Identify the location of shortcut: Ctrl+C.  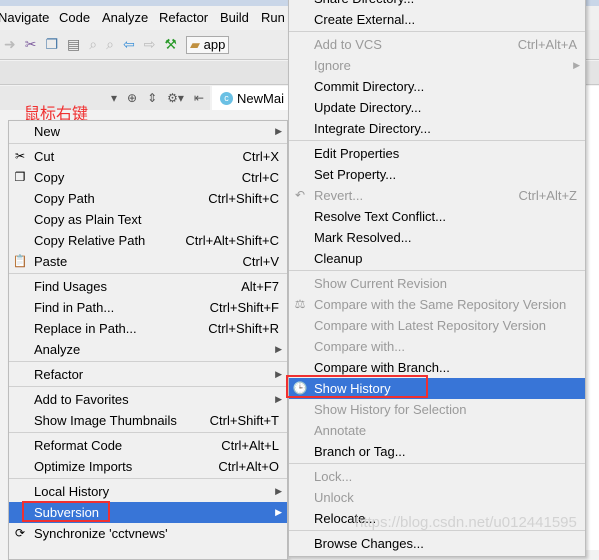
(260, 177).